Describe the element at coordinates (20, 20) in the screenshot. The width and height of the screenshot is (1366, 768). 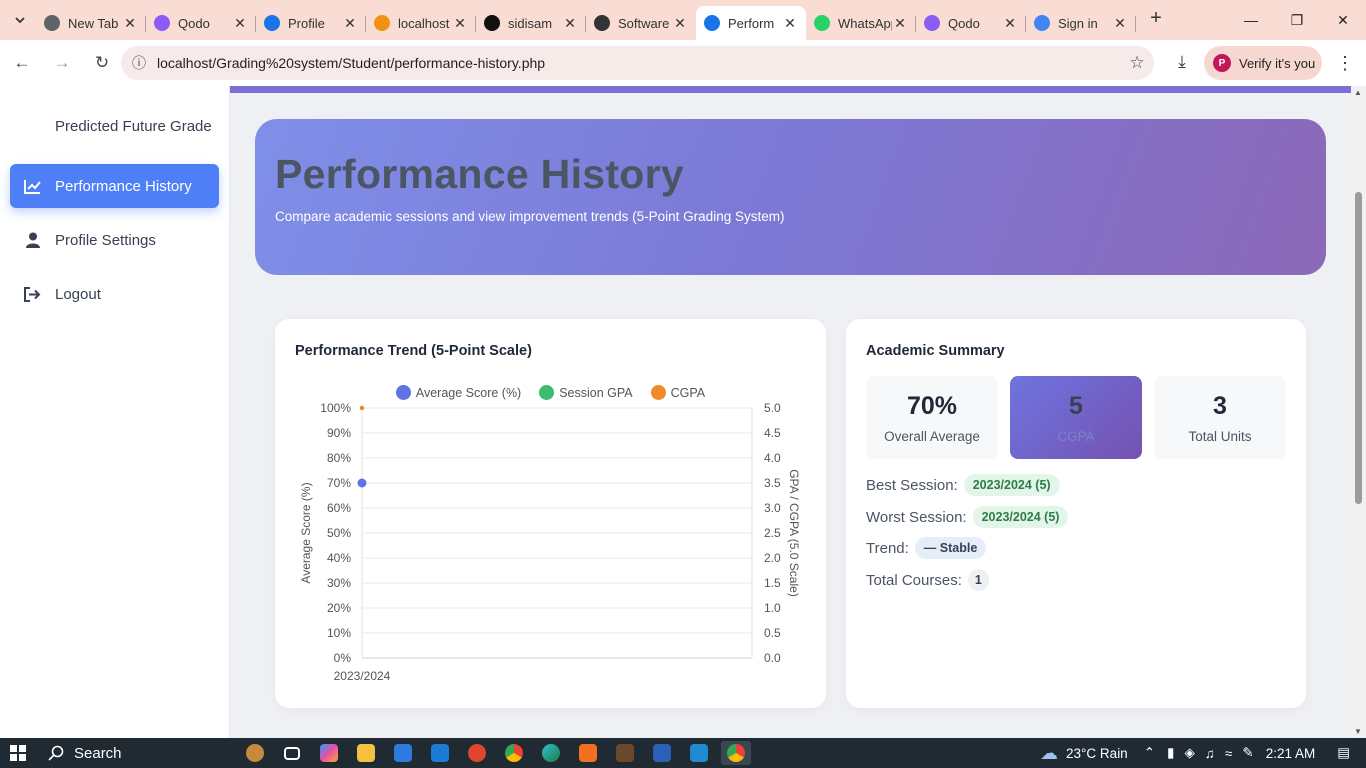
I see `tab-search-button` at that location.